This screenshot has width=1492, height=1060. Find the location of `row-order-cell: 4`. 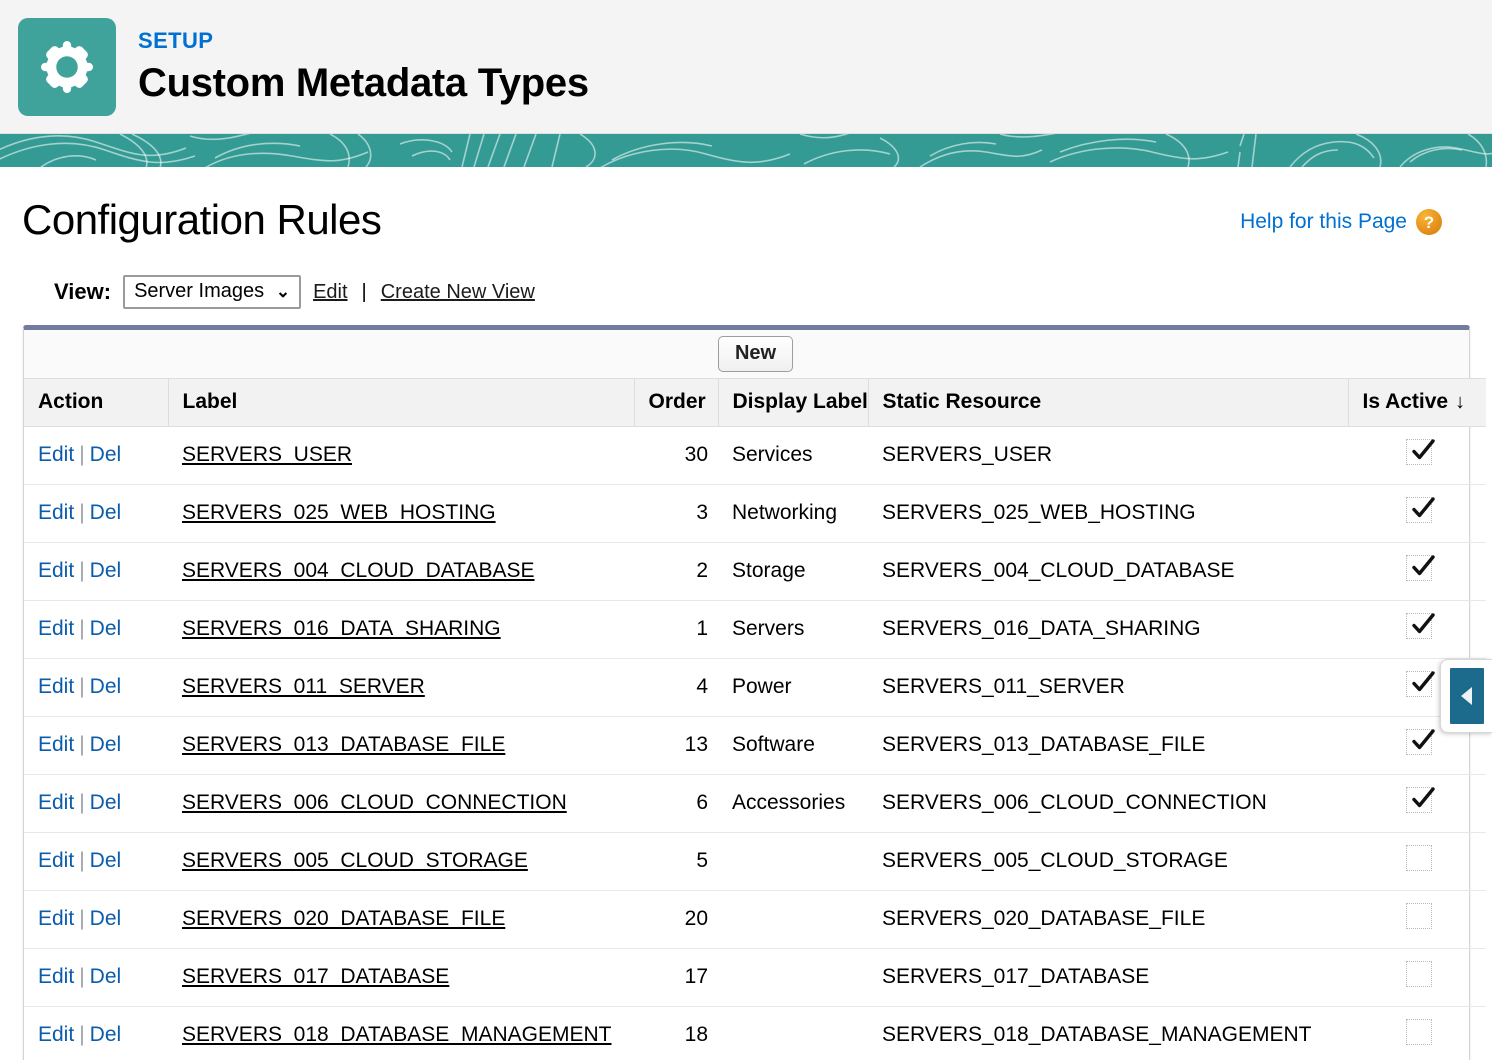

row-order-cell: 4 is located at coordinates (676, 687).